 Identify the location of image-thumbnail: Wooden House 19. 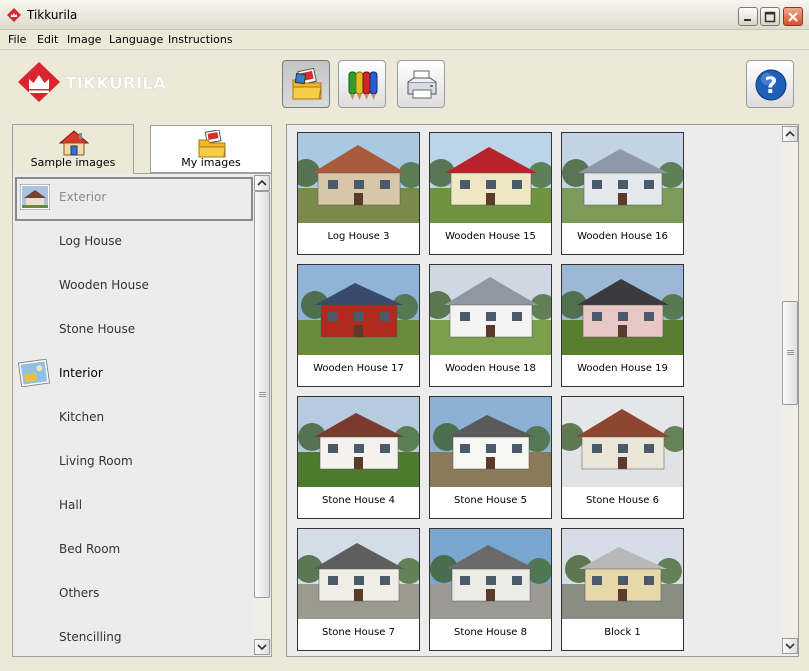
(622, 325).